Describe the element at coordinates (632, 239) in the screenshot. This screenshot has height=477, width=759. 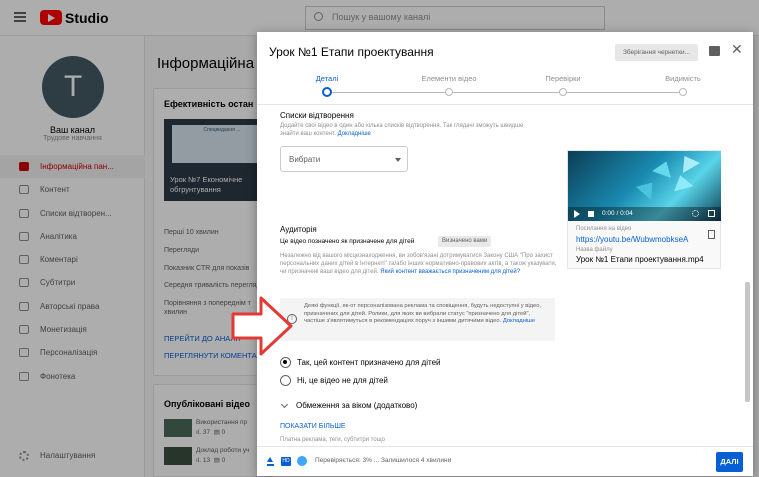
I see `video-link: https://youtu.be/WubwmobkseA` at that location.